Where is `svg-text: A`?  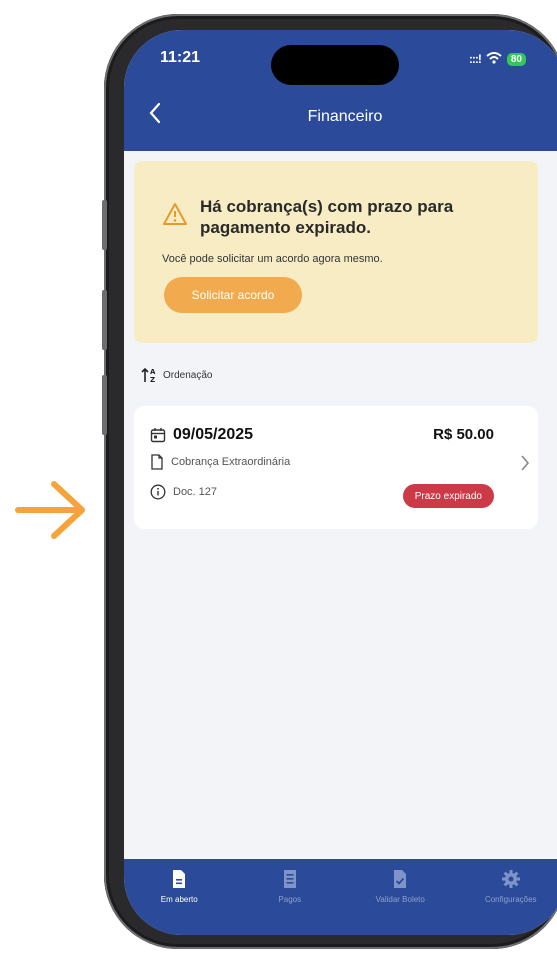 svg-text: A is located at coordinates (153, 372).